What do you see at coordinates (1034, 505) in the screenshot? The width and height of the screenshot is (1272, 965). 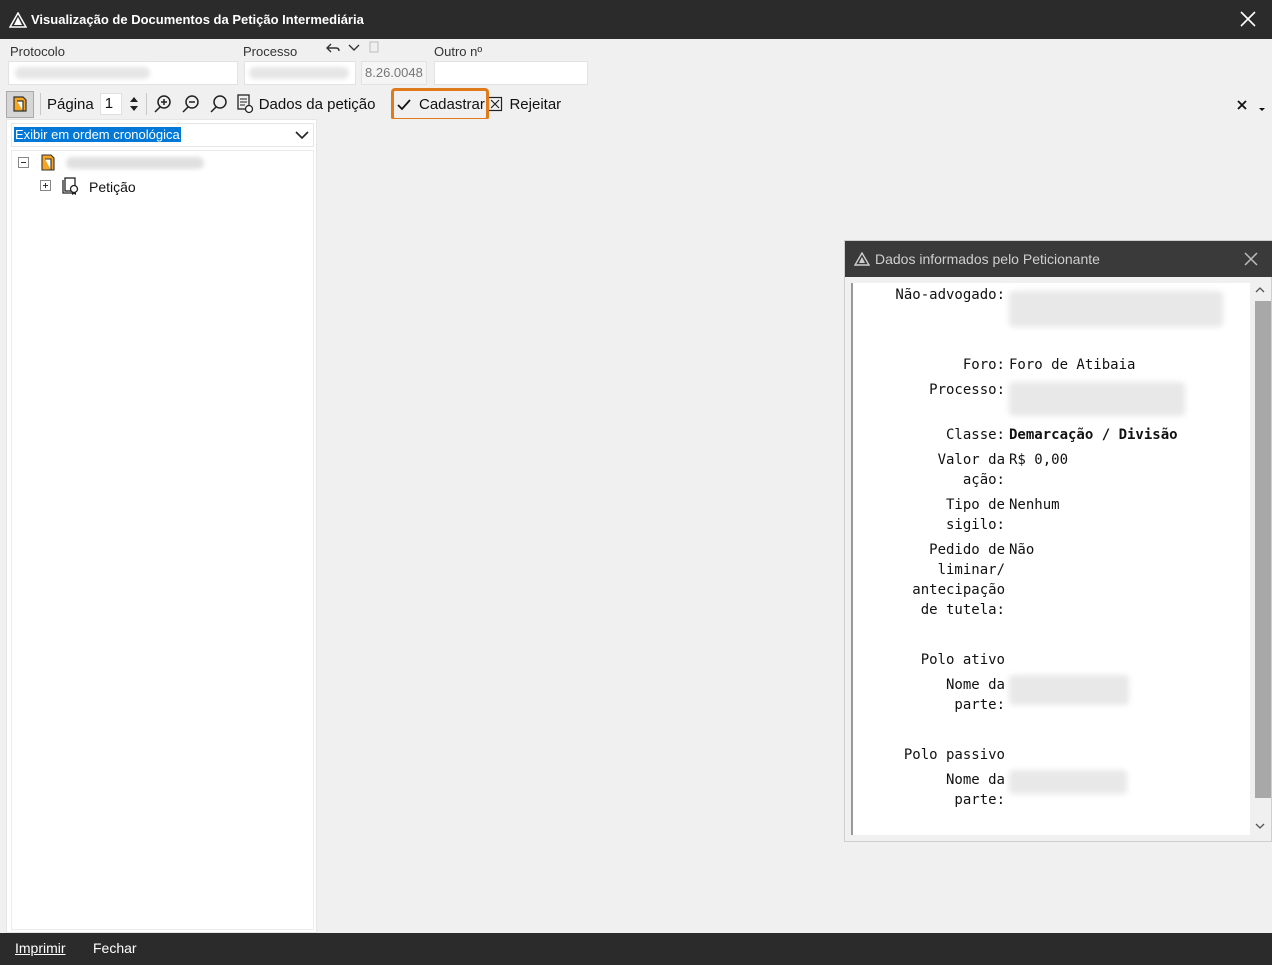 I see `tipo-sigilo-value: Nenhum` at bounding box center [1034, 505].